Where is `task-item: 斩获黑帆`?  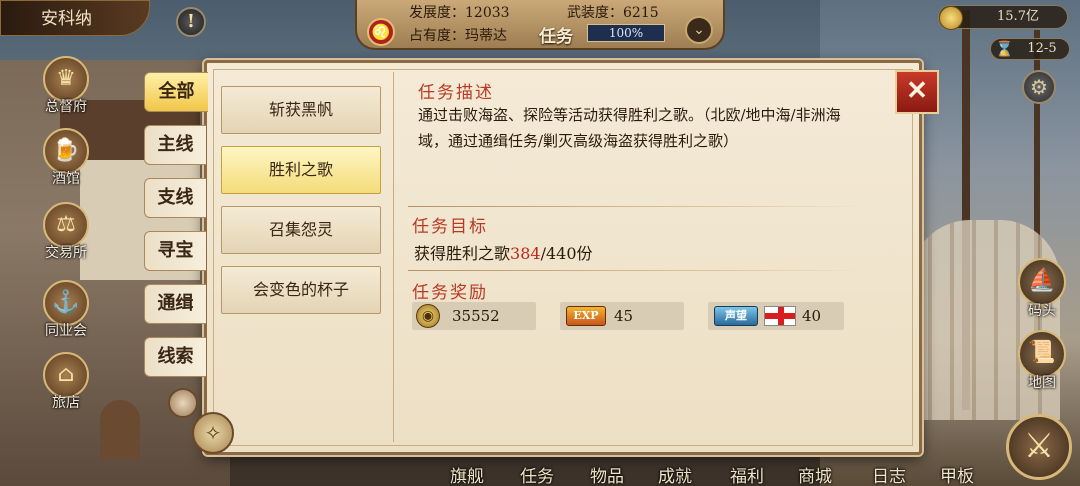
task-item: 斩获黑帆 is located at coordinates (301, 110).